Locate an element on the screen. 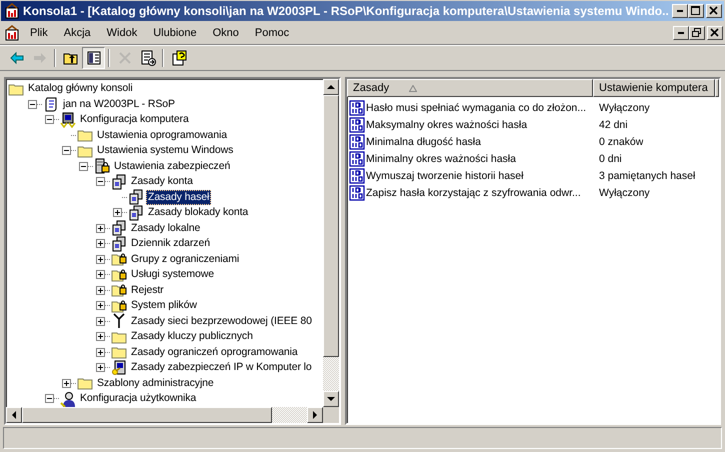  scroll-up-icon is located at coordinates (331, 87).